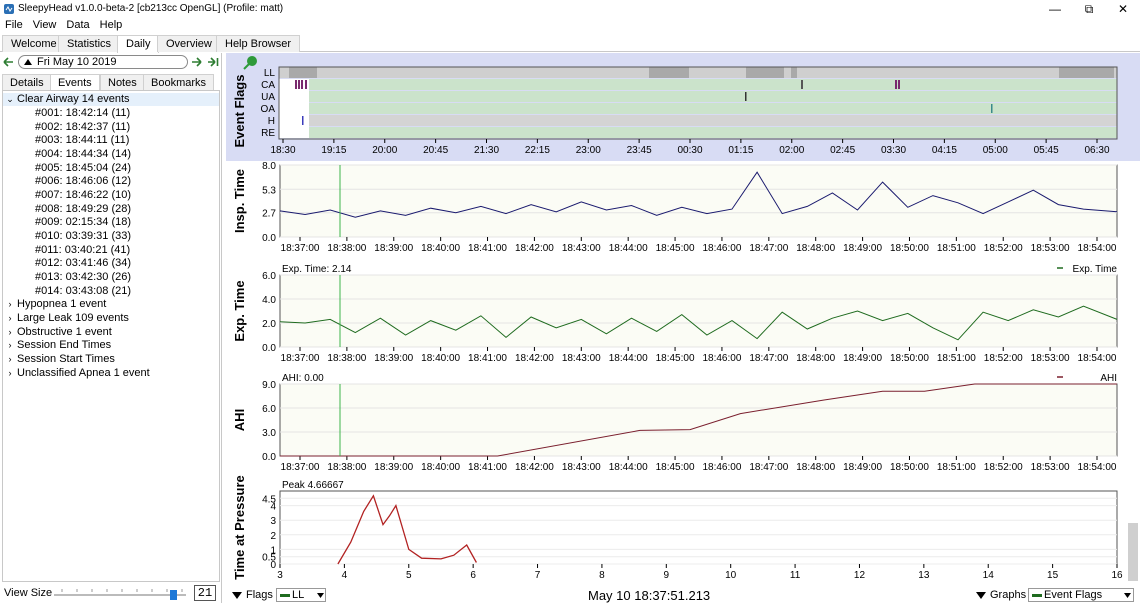 This screenshot has width=1140, height=603. I want to click on x-tick-label: 18:43:00, so click(581, 467).